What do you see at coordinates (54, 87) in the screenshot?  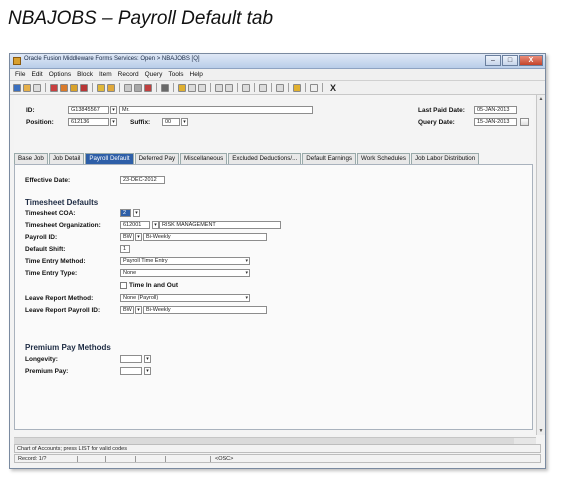 I see `rollback-icon` at bounding box center [54, 87].